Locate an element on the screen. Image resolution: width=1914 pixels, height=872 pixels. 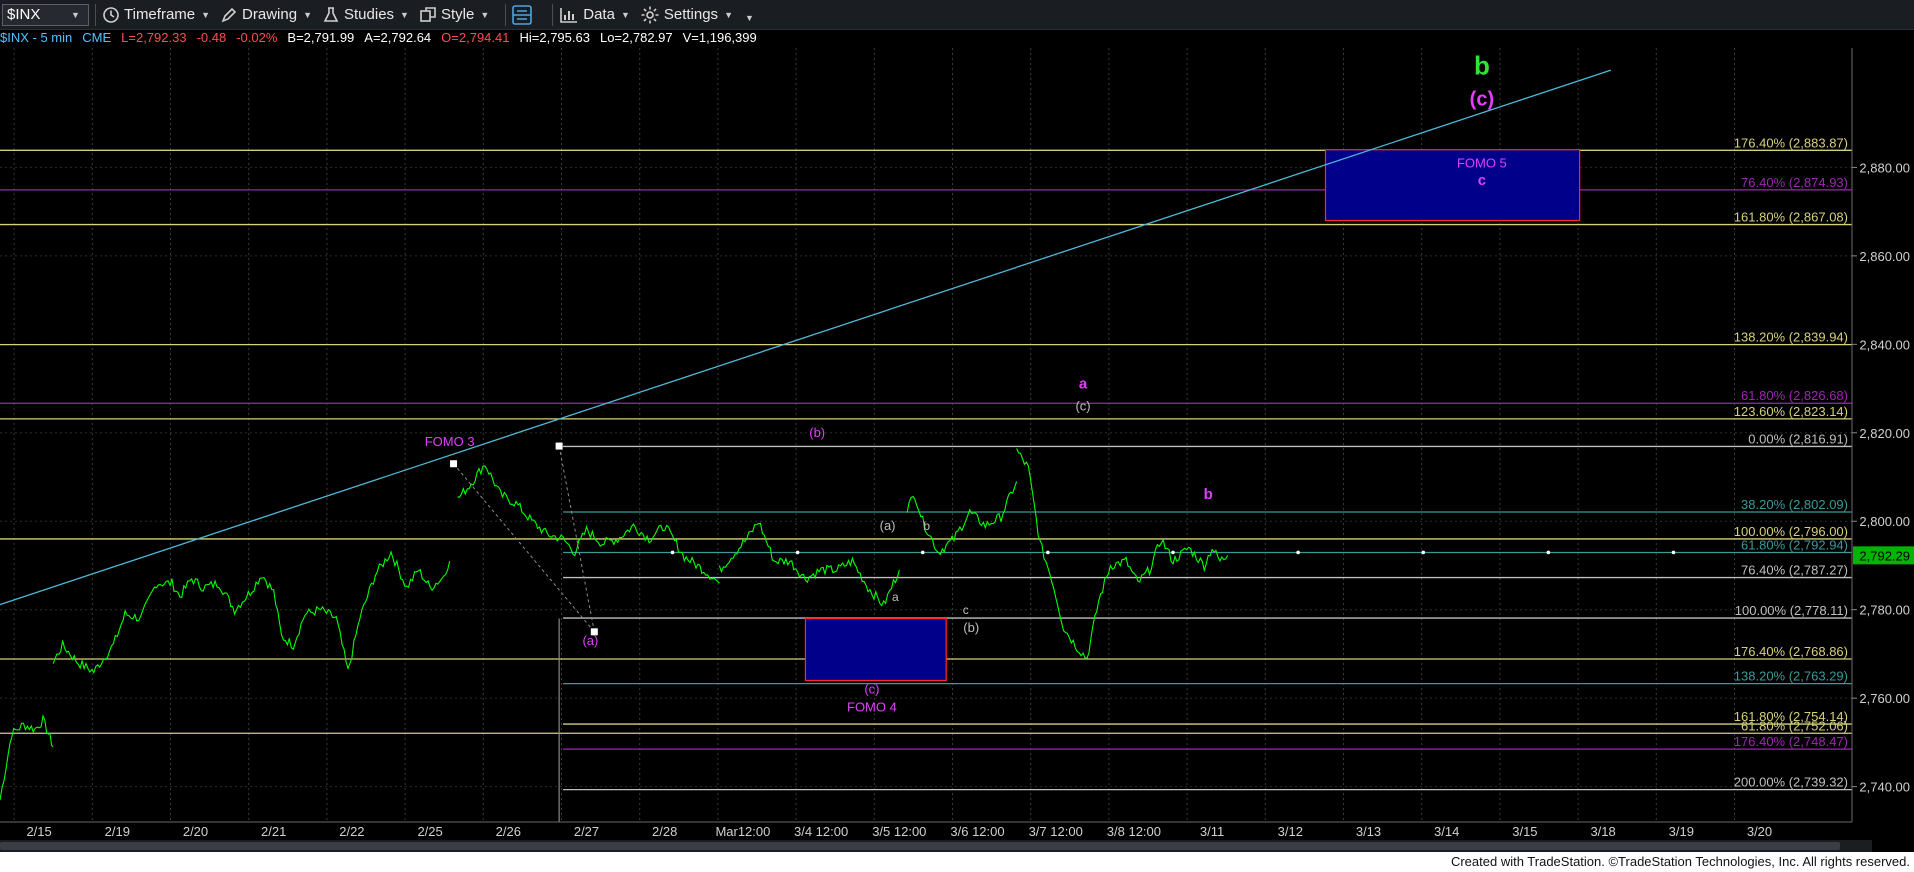
fib-level-label: 76.40% (2,874.93) is located at coordinates (1794, 182).